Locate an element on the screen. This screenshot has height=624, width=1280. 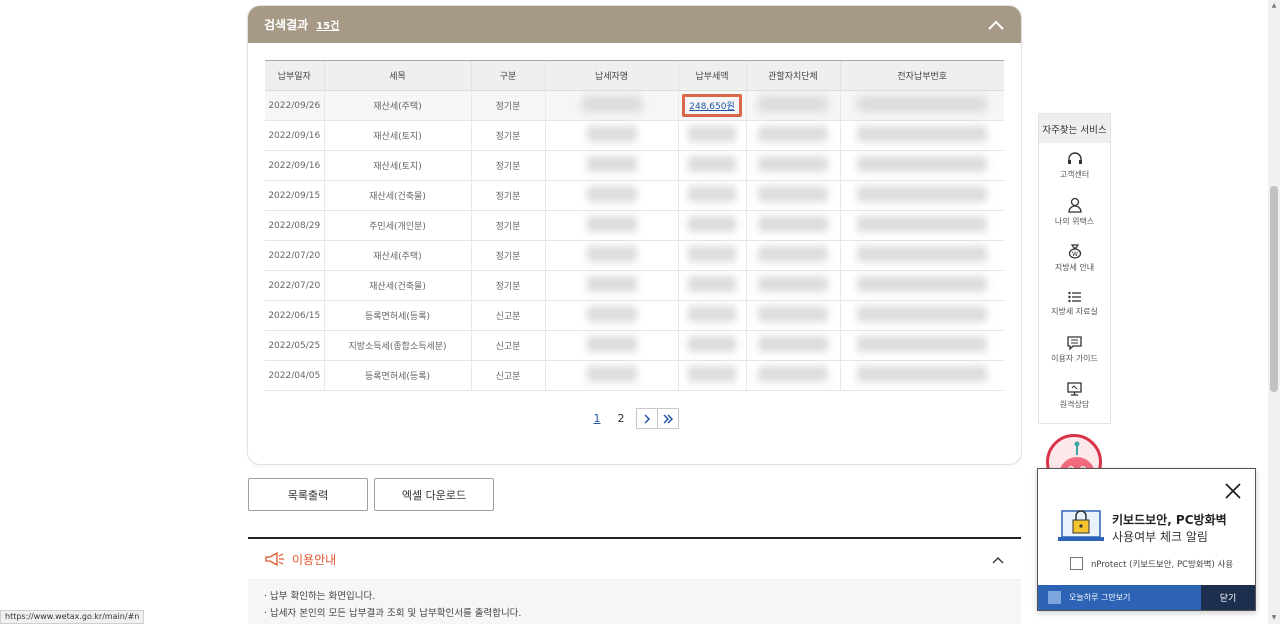
table-row: 2022/09/15 재산세(건축물) 정기분 is located at coordinates (634, 195).